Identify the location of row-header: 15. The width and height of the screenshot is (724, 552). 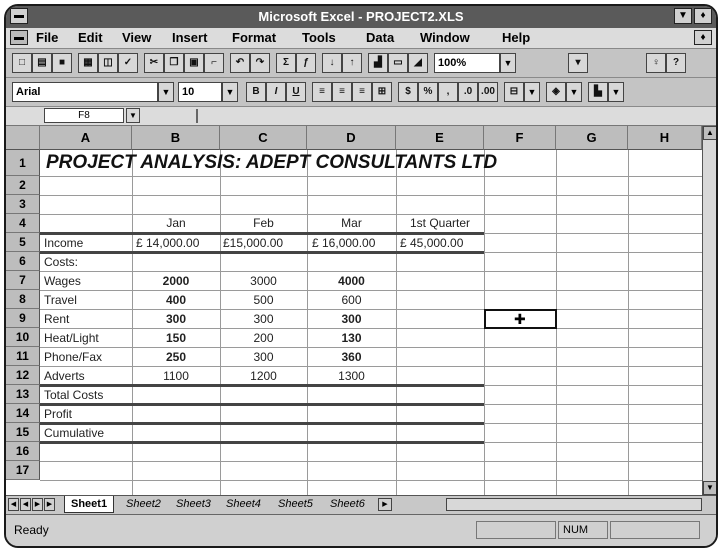
(23, 432).